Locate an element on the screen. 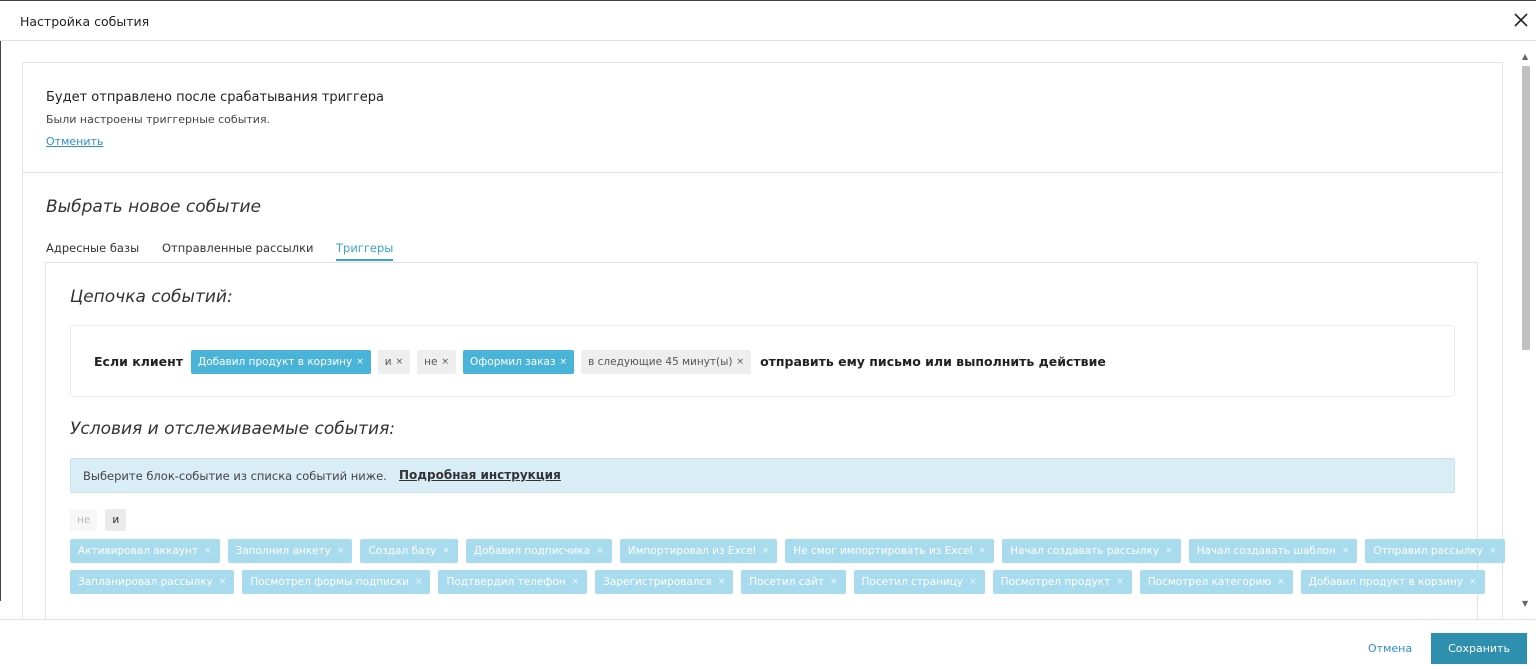  chip-label: Добавил продукт в корзину is located at coordinates (275, 361).